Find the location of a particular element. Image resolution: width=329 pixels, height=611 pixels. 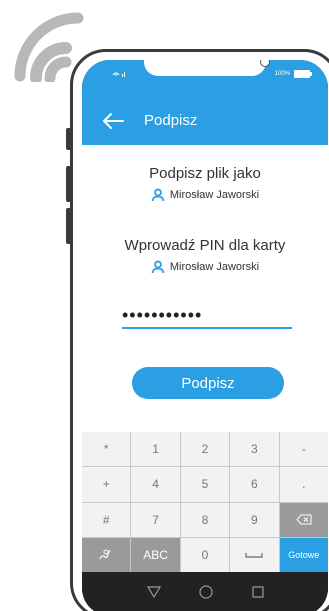

side-button-middle is located at coordinates (69, 184).